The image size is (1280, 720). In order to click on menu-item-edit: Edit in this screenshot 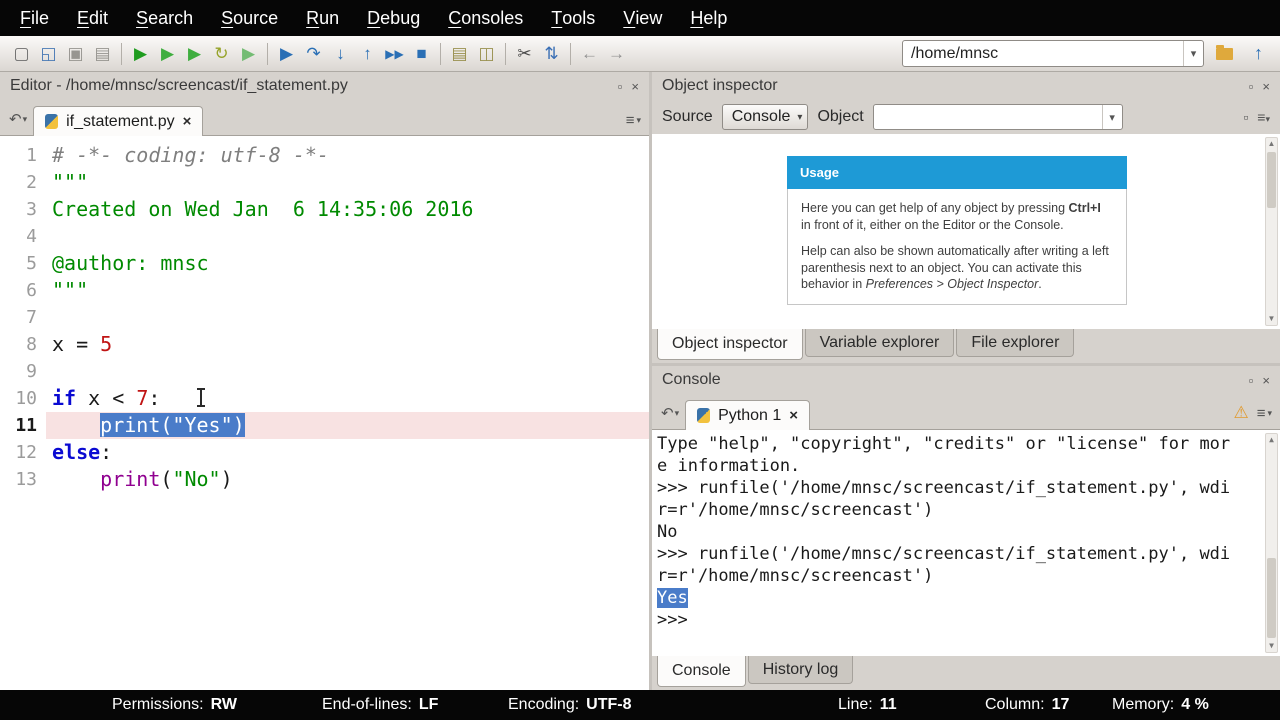, I will do `click(92, 18)`.